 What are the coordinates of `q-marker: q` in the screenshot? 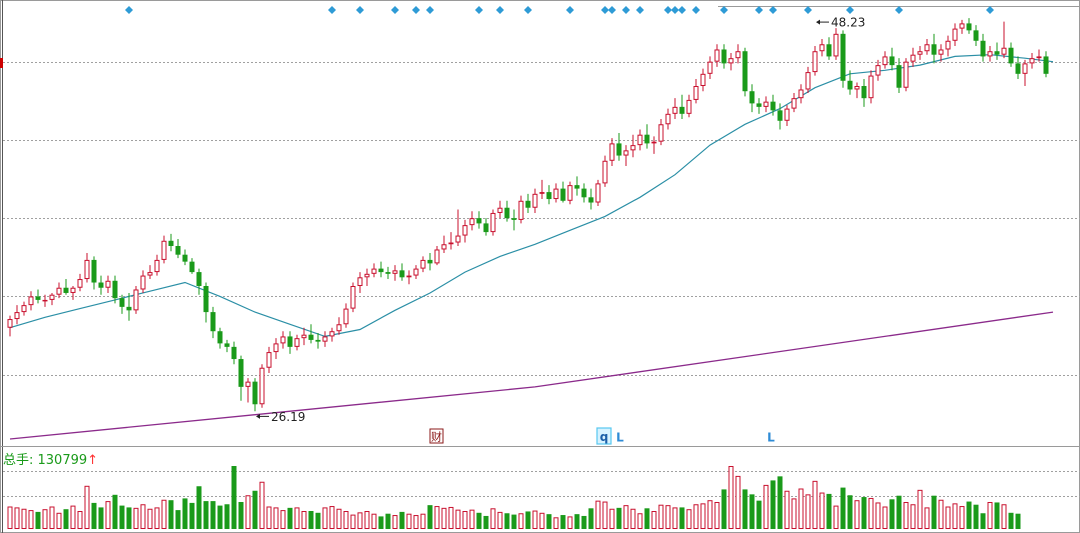 It's located at (604, 437).